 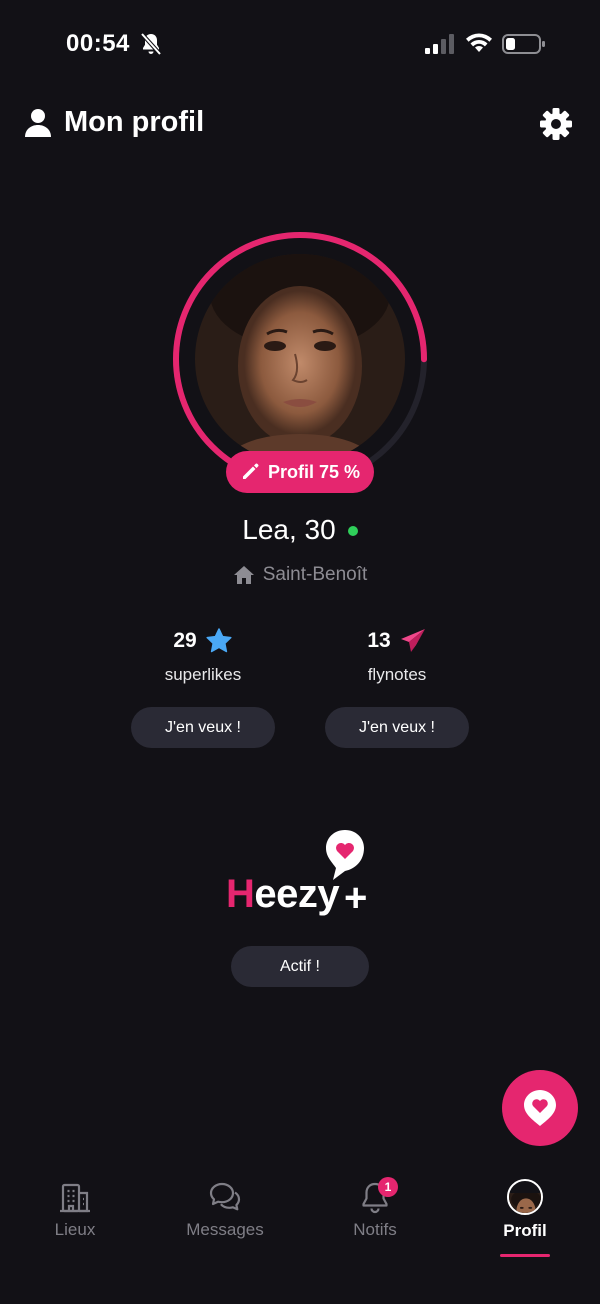 I want to click on home-icon, so click(x=243, y=575).